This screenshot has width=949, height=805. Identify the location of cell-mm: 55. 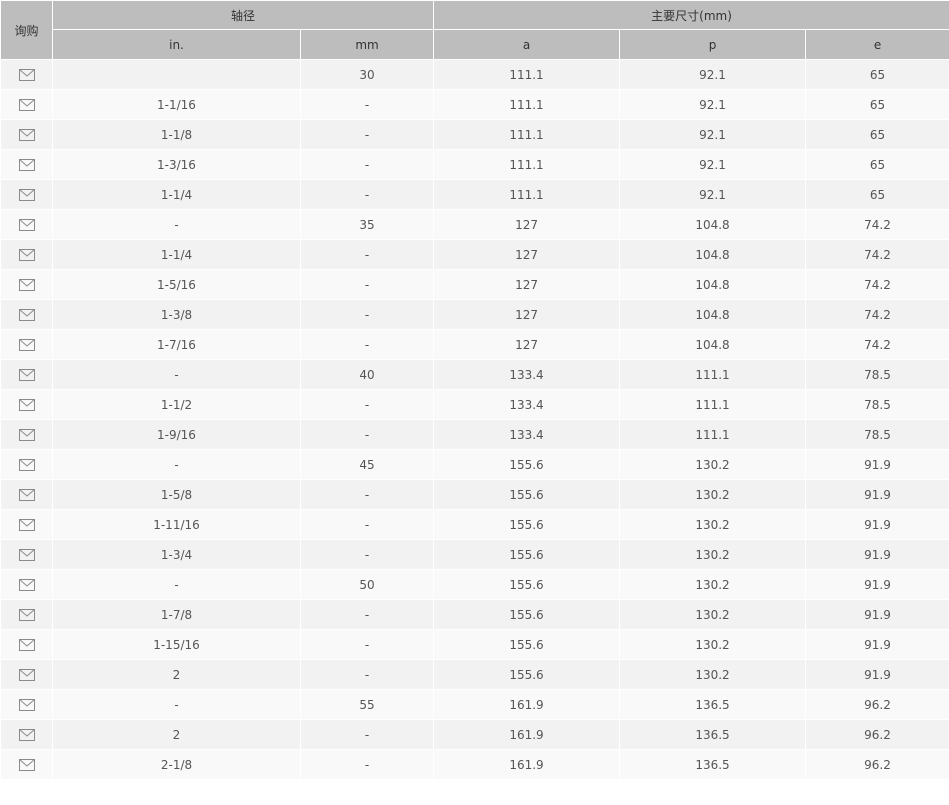
(367, 704).